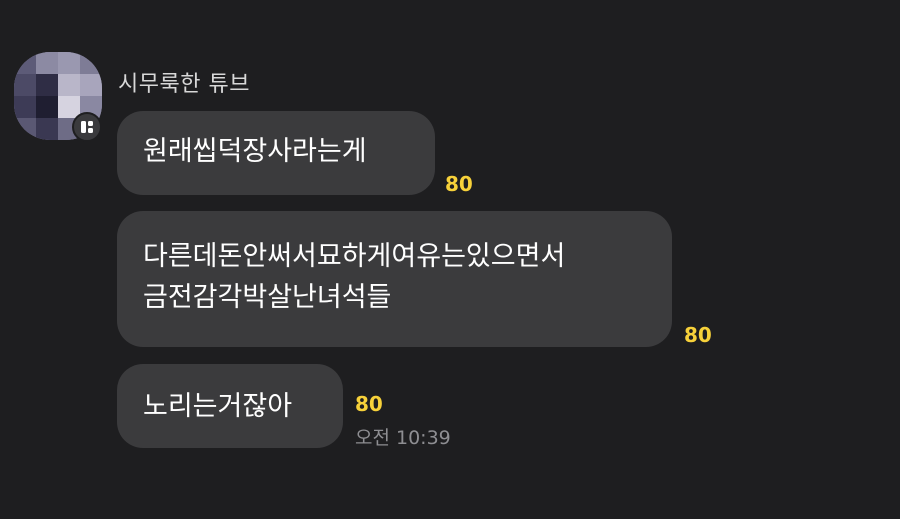 The width and height of the screenshot is (900, 519). What do you see at coordinates (403, 438) in the screenshot?
I see `message-timestamp: 오전 10:39` at bounding box center [403, 438].